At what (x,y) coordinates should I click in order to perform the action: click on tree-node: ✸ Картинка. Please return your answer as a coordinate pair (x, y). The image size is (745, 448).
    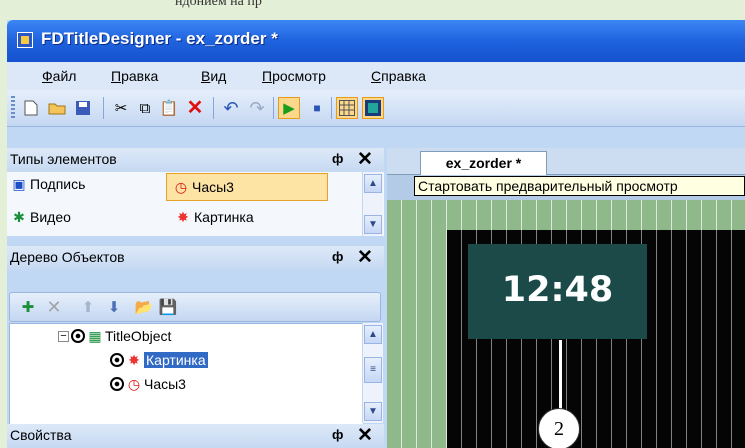
    Looking at the image, I should click on (159, 360).